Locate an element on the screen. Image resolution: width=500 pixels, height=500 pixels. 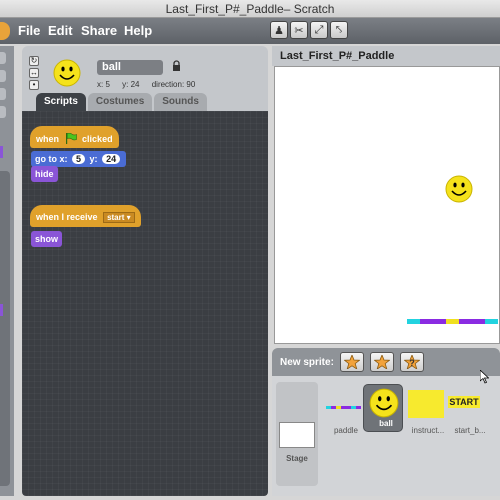
random-sprite-icon: ? is located at coordinates (412, 362).